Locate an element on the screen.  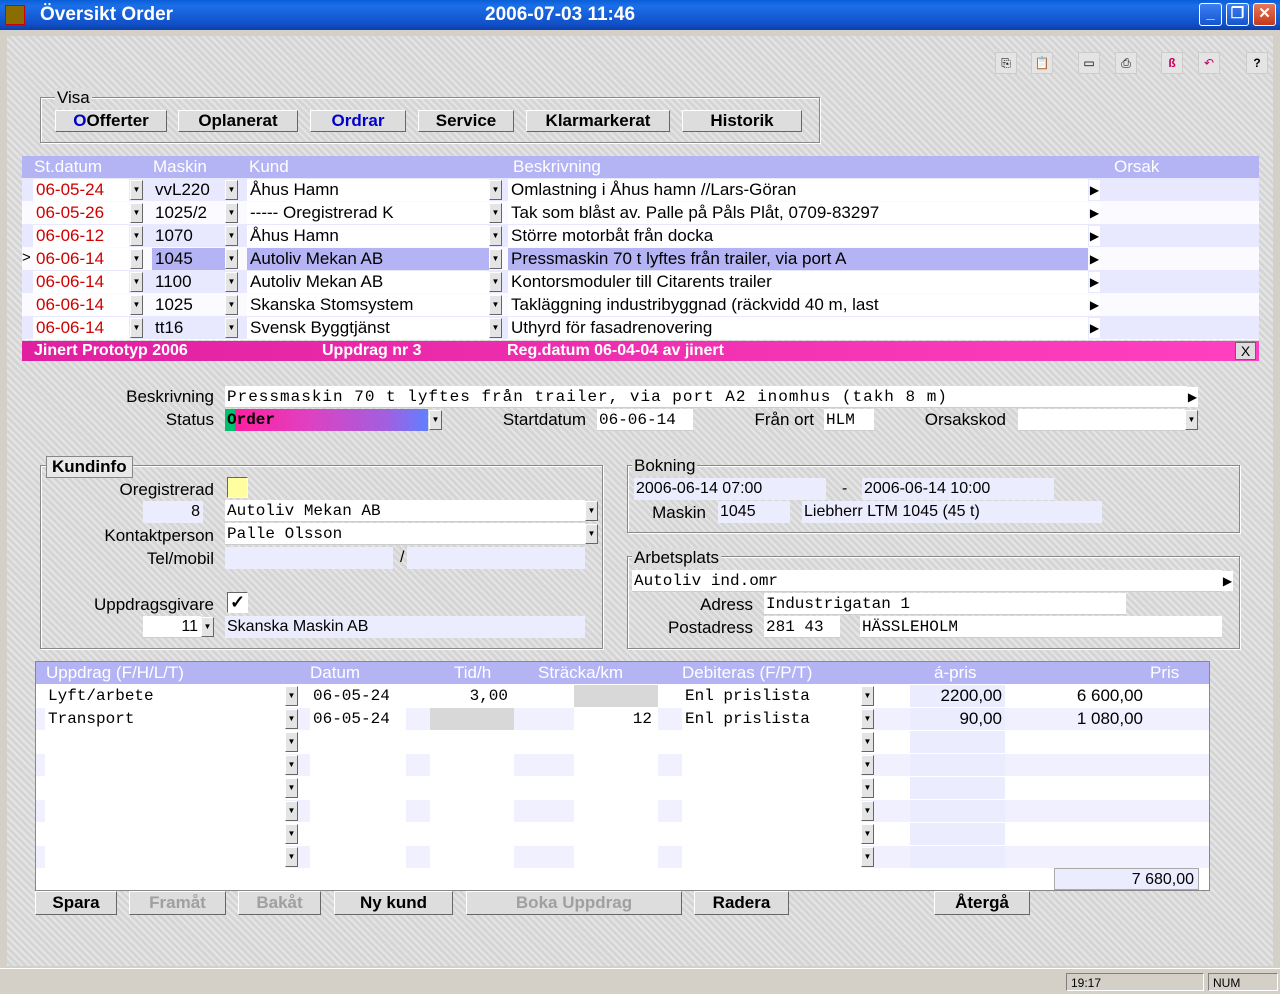
order-customer: Åhus Hamn is located at coordinates (368, 190).